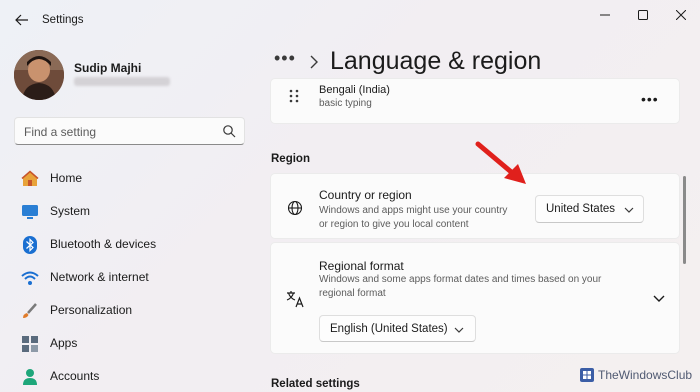 The image size is (700, 392). I want to click on maximize-button, so click(643, 15).